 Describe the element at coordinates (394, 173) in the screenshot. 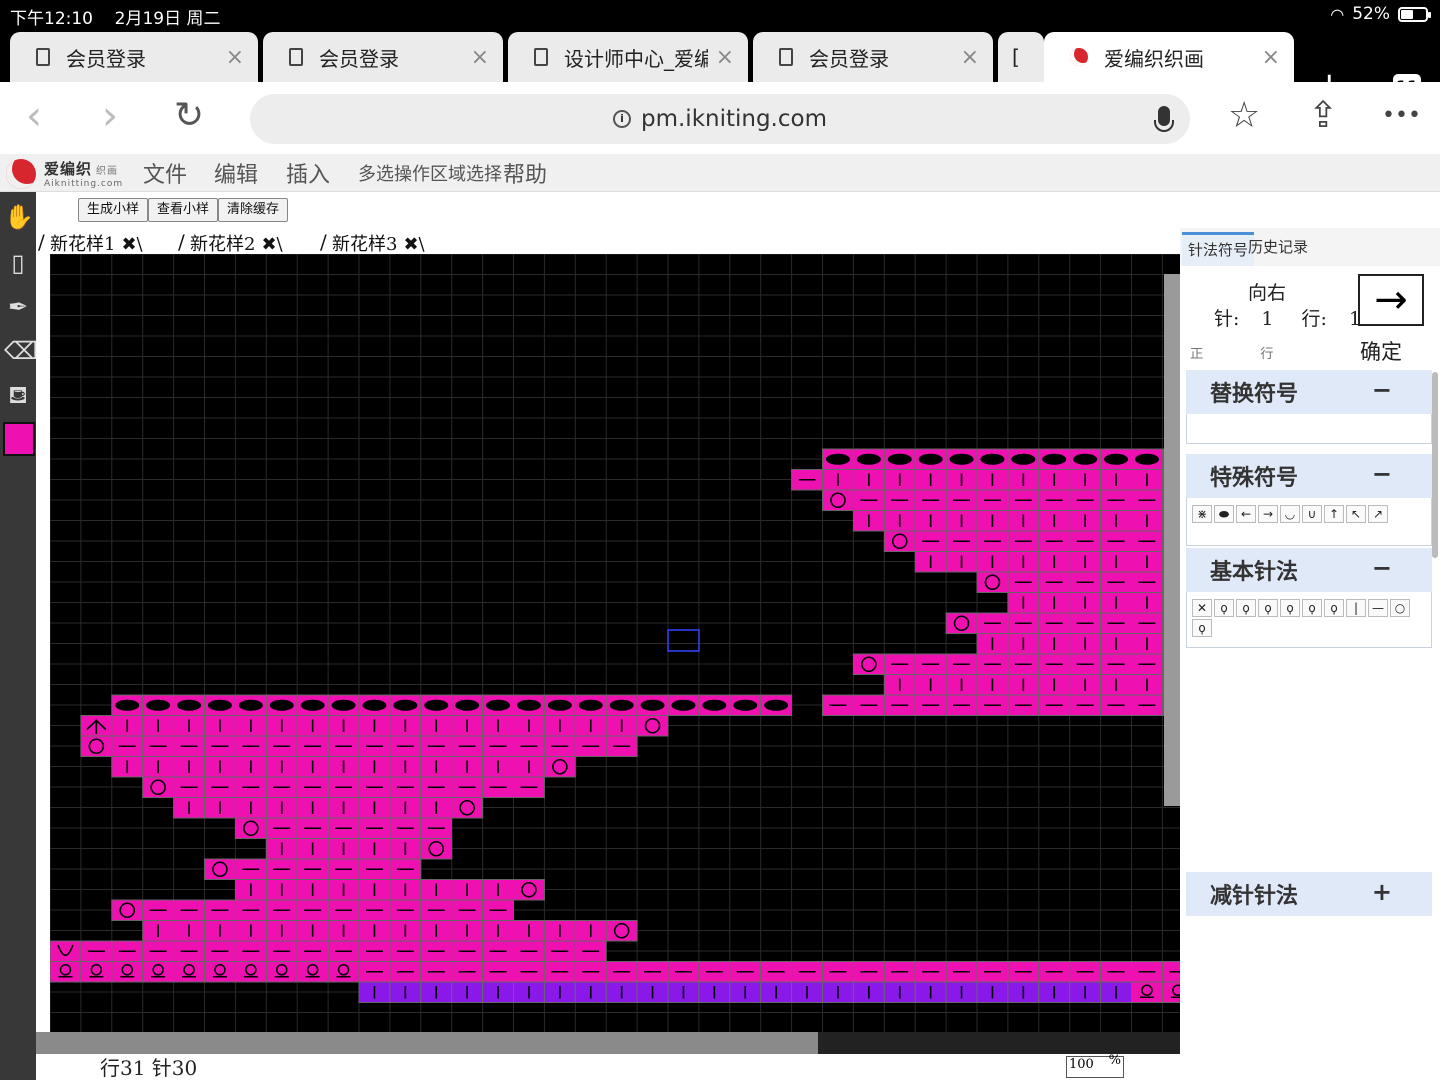

I see `menu-multi-select: 多选操作` at that location.